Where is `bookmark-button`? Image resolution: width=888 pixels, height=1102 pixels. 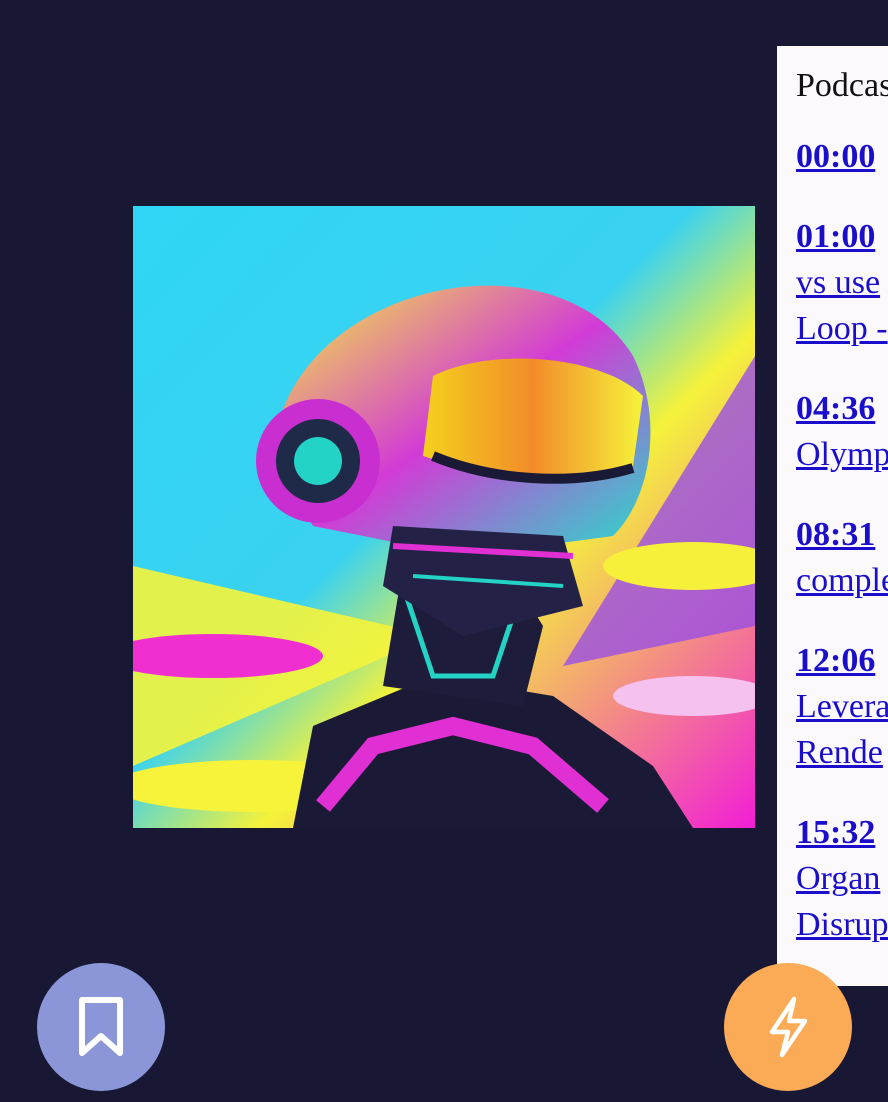 bookmark-button is located at coordinates (101, 1027).